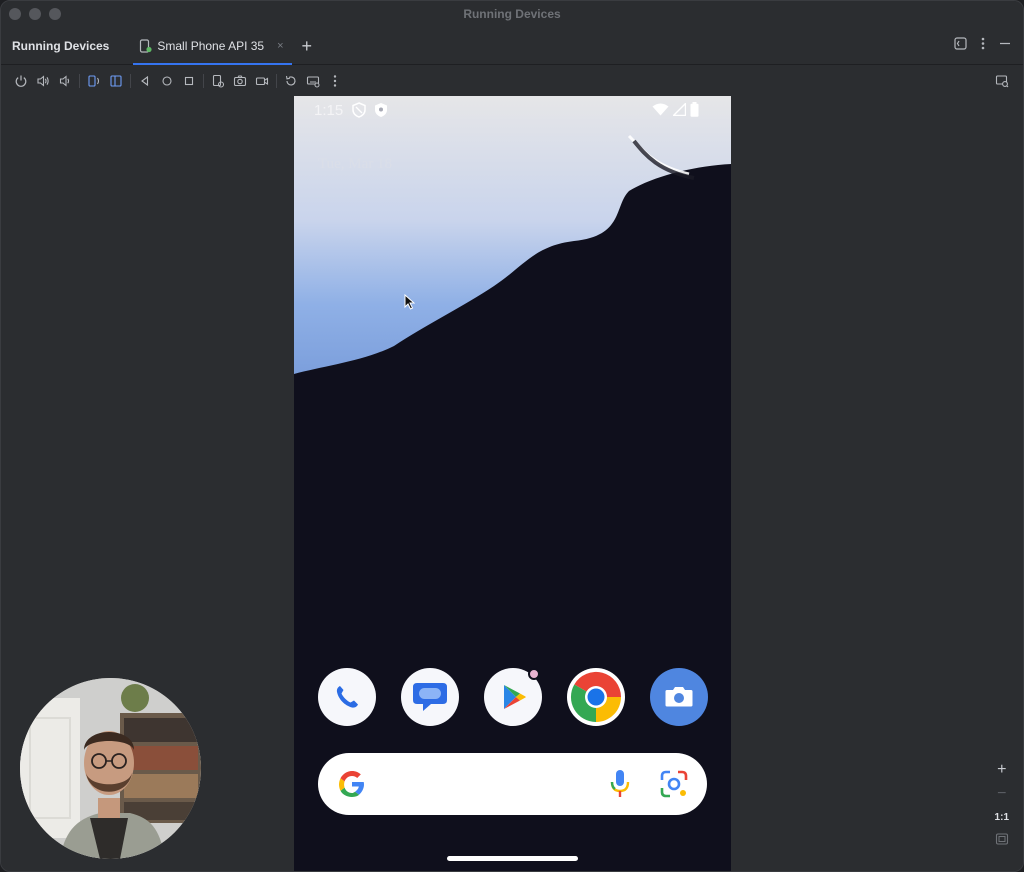  I want to click on chrome-app, so click(596, 697).